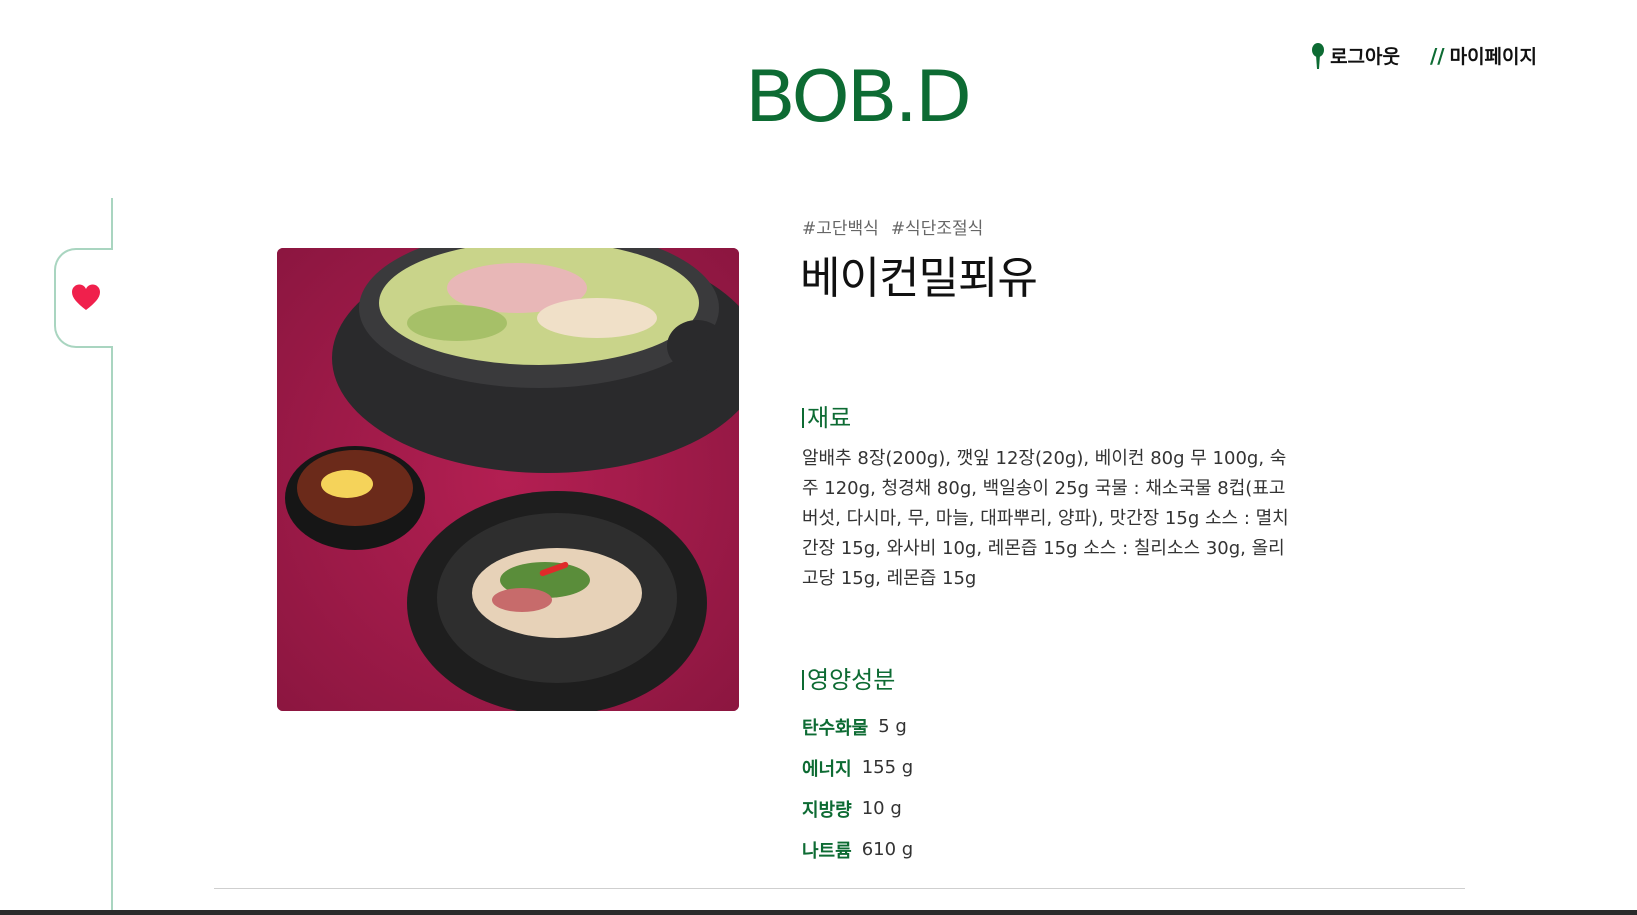  Describe the element at coordinates (857, 808) in the screenshot. I see `nutrition-row-fat: 지방량 10 g` at that location.